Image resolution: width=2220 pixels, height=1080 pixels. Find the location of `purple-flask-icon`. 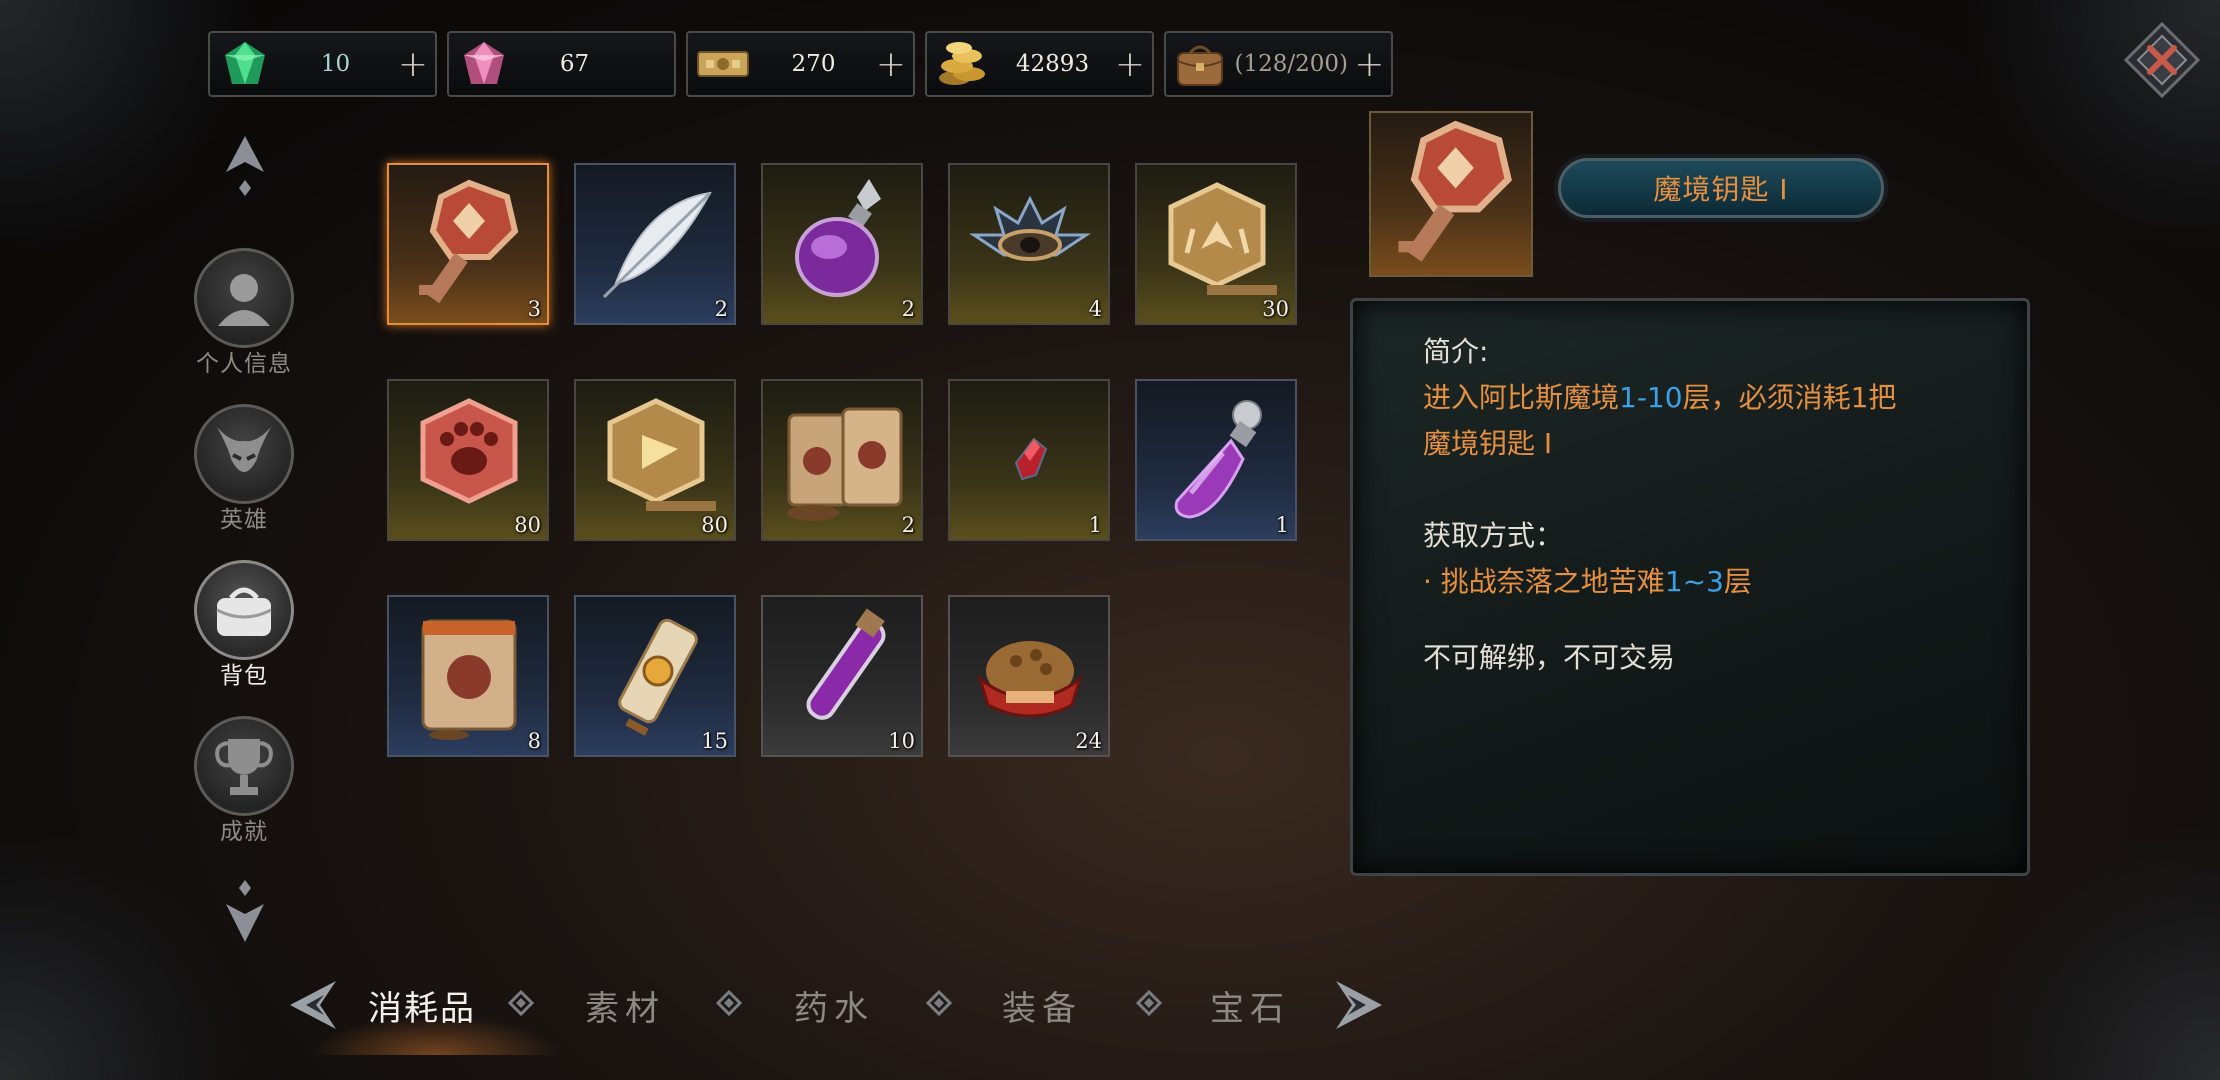

purple-flask-icon is located at coordinates (838, 238).